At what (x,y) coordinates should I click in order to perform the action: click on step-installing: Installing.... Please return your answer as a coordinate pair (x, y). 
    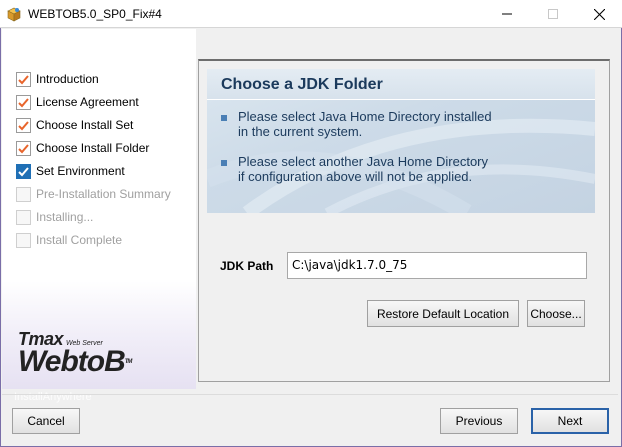
    Looking at the image, I should click on (54, 217).